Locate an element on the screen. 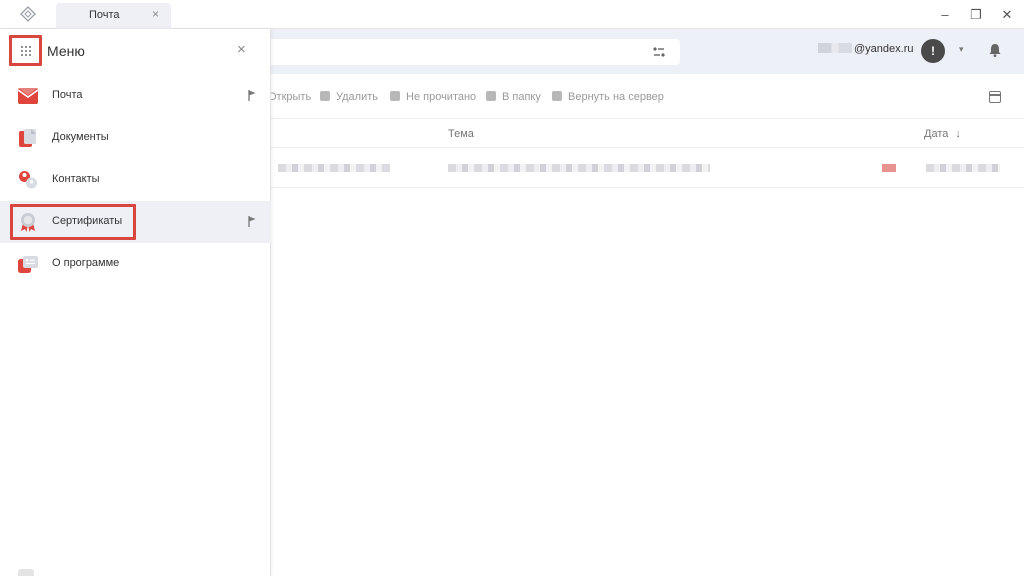 This screenshot has width=1024, height=576. redacted-username is located at coordinates (835, 48).